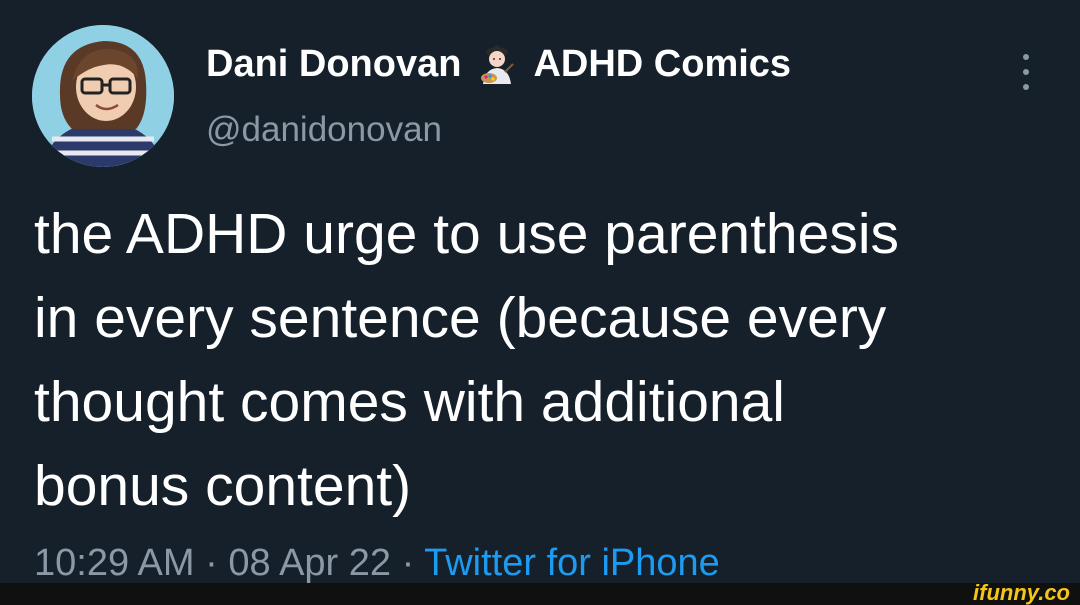 Image resolution: width=1080 pixels, height=605 pixels. Describe the element at coordinates (1021, 592) in the screenshot. I see `ifunny-watermark: ifunny.co` at that location.